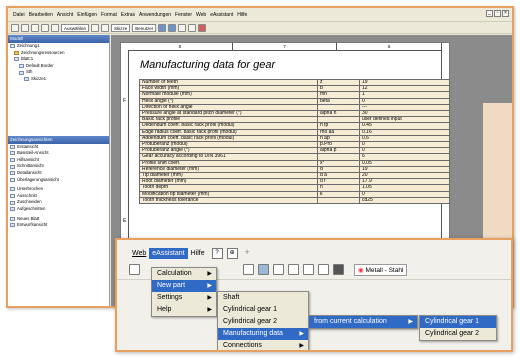 The height and width of the screenshot is (358, 520). What do you see at coordinates (15, 27) in the screenshot?
I see `new-icon` at bounding box center [15, 27].